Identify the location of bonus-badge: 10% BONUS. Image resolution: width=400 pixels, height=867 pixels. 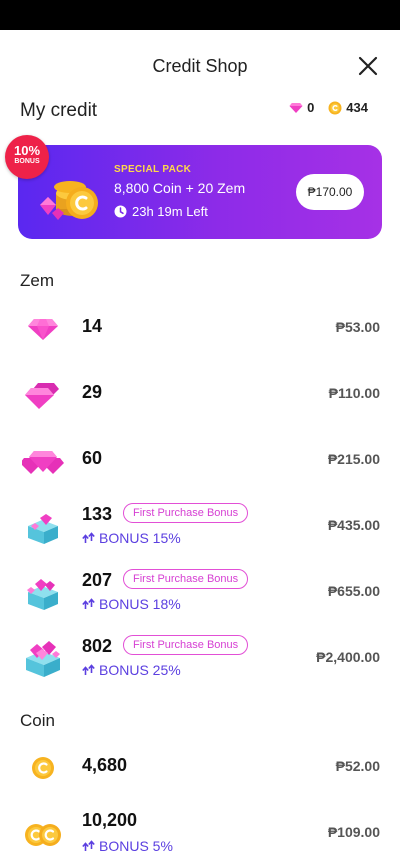
(27, 157).